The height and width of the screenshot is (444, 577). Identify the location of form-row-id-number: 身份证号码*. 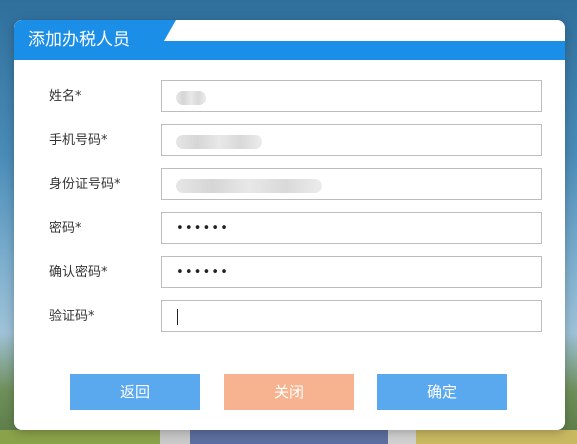
(289, 185).